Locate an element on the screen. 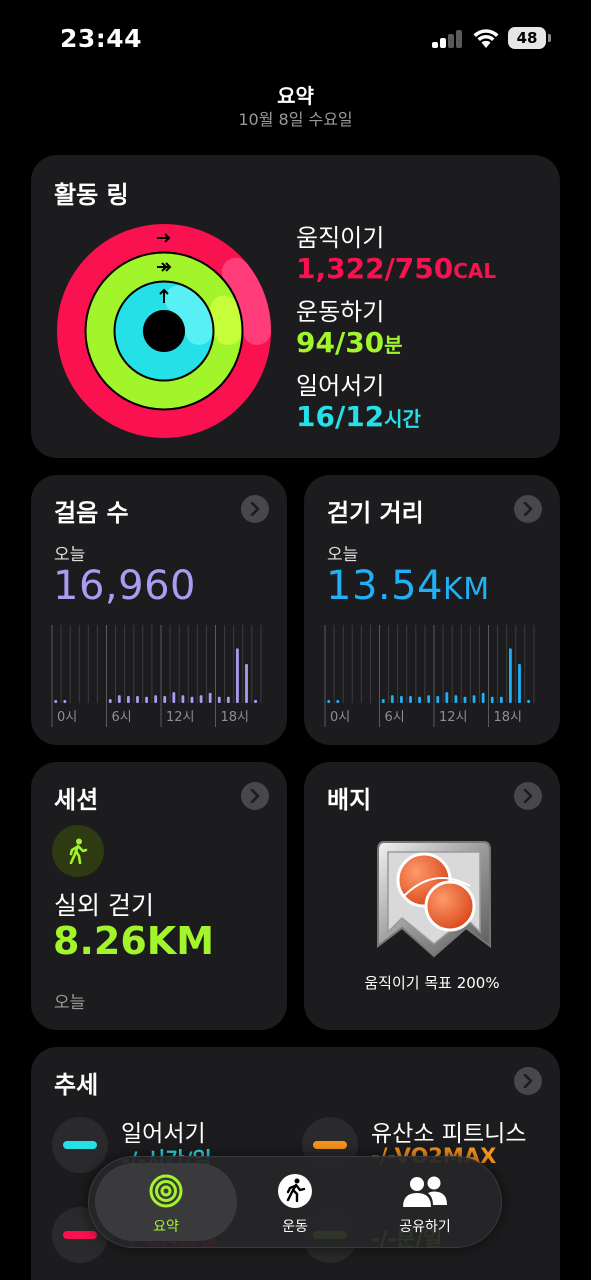 The height and width of the screenshot is (1280, 591). session-date: 오늘 is located at coordinates (70, 1003).